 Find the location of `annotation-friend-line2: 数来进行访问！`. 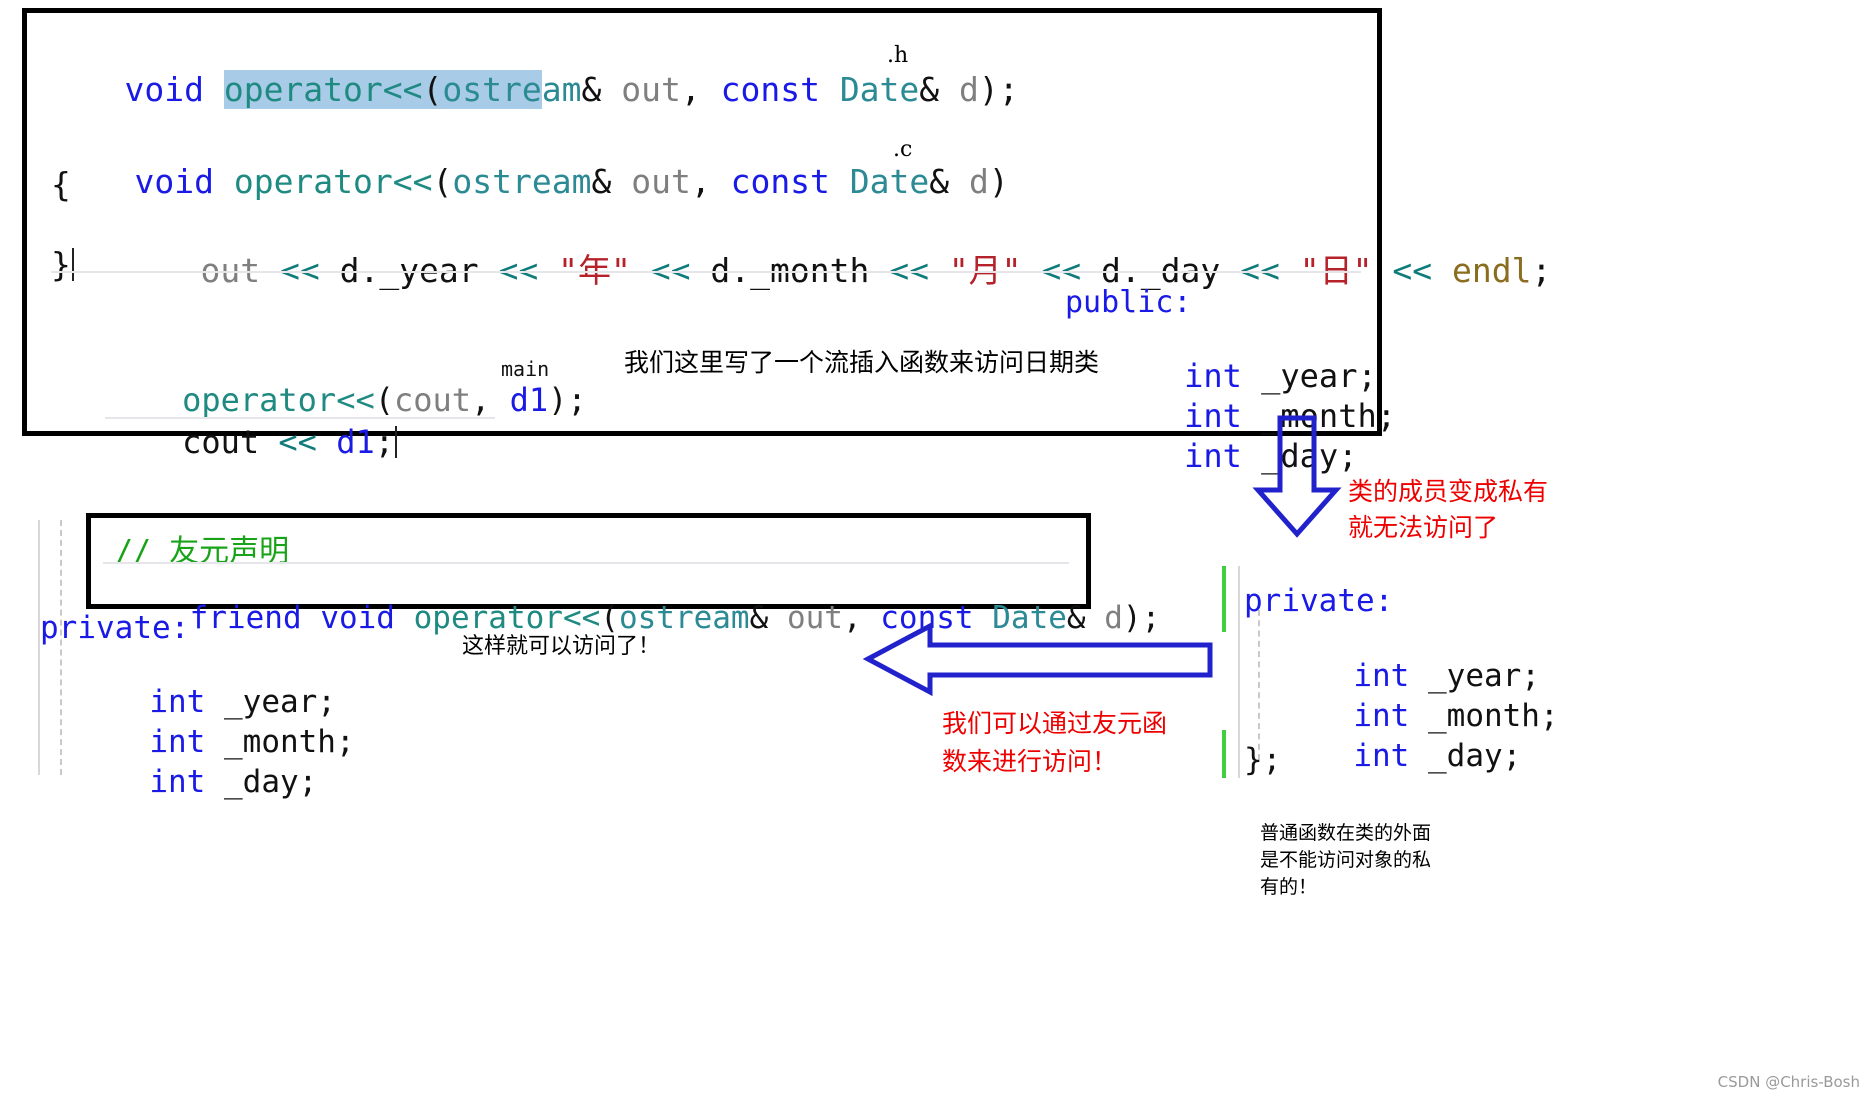

annotation-friend-line2: 数来进行访问！ is located at coordinates (1030, 761).